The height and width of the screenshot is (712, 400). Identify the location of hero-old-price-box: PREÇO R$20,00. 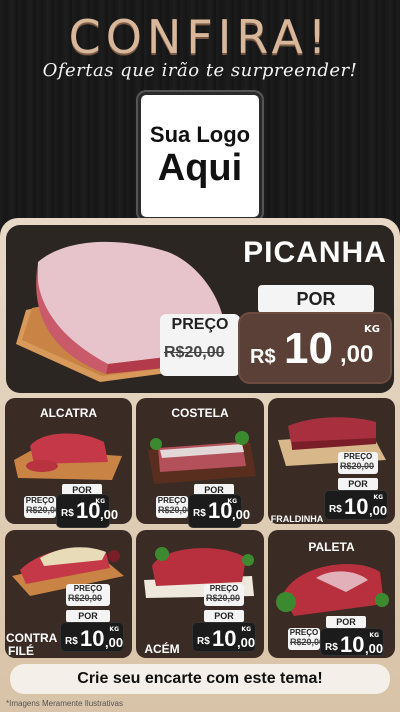
(200, 345).